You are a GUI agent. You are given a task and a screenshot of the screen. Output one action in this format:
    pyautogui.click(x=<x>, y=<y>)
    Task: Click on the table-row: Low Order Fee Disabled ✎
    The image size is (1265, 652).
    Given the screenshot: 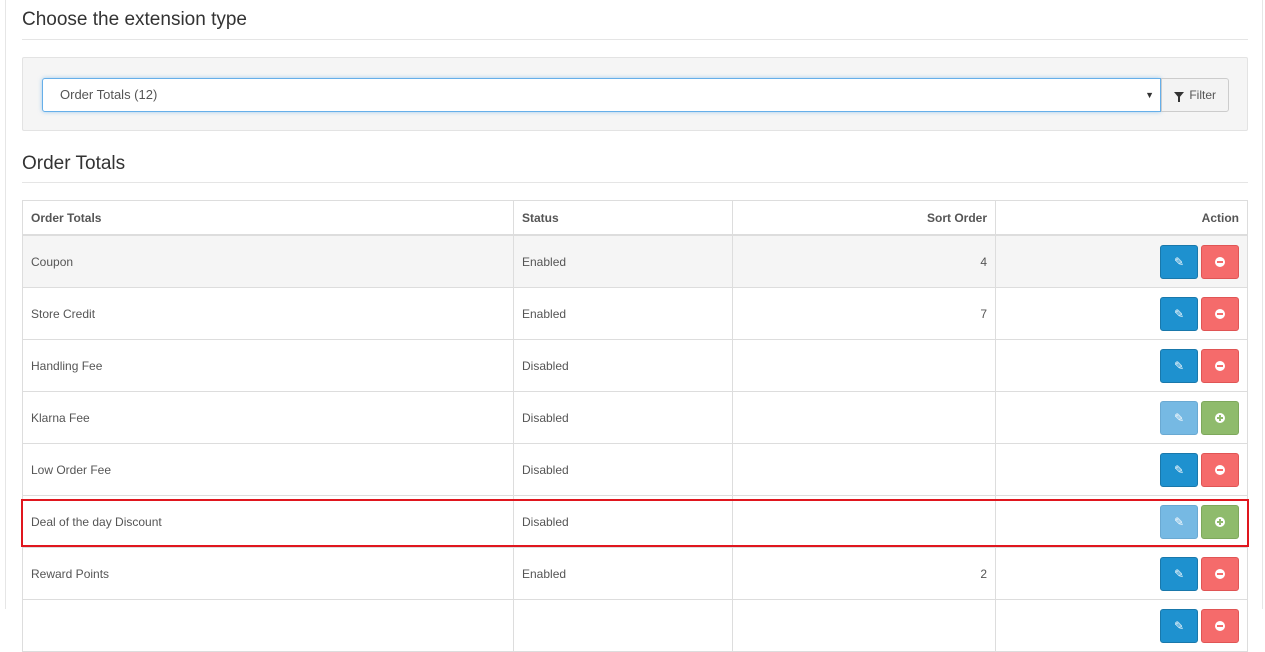 What is the action you would take?
    pyautogui.click(x=635, y=469)
    